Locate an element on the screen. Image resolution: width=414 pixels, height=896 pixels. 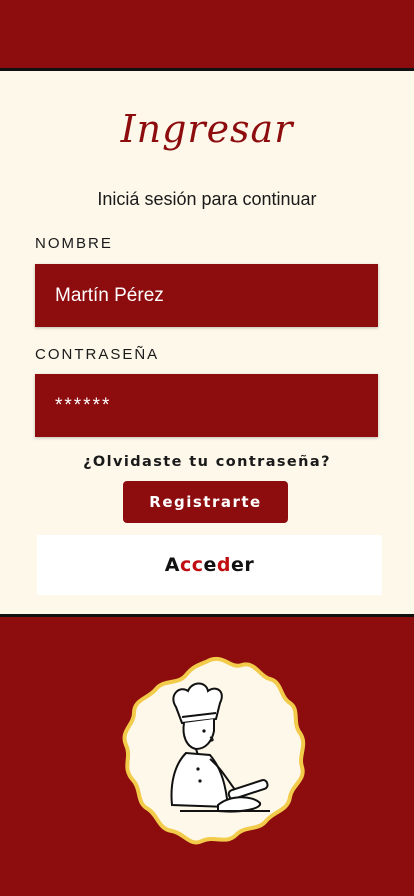
register-label: Registrarte is located at coordinates (205, 502).